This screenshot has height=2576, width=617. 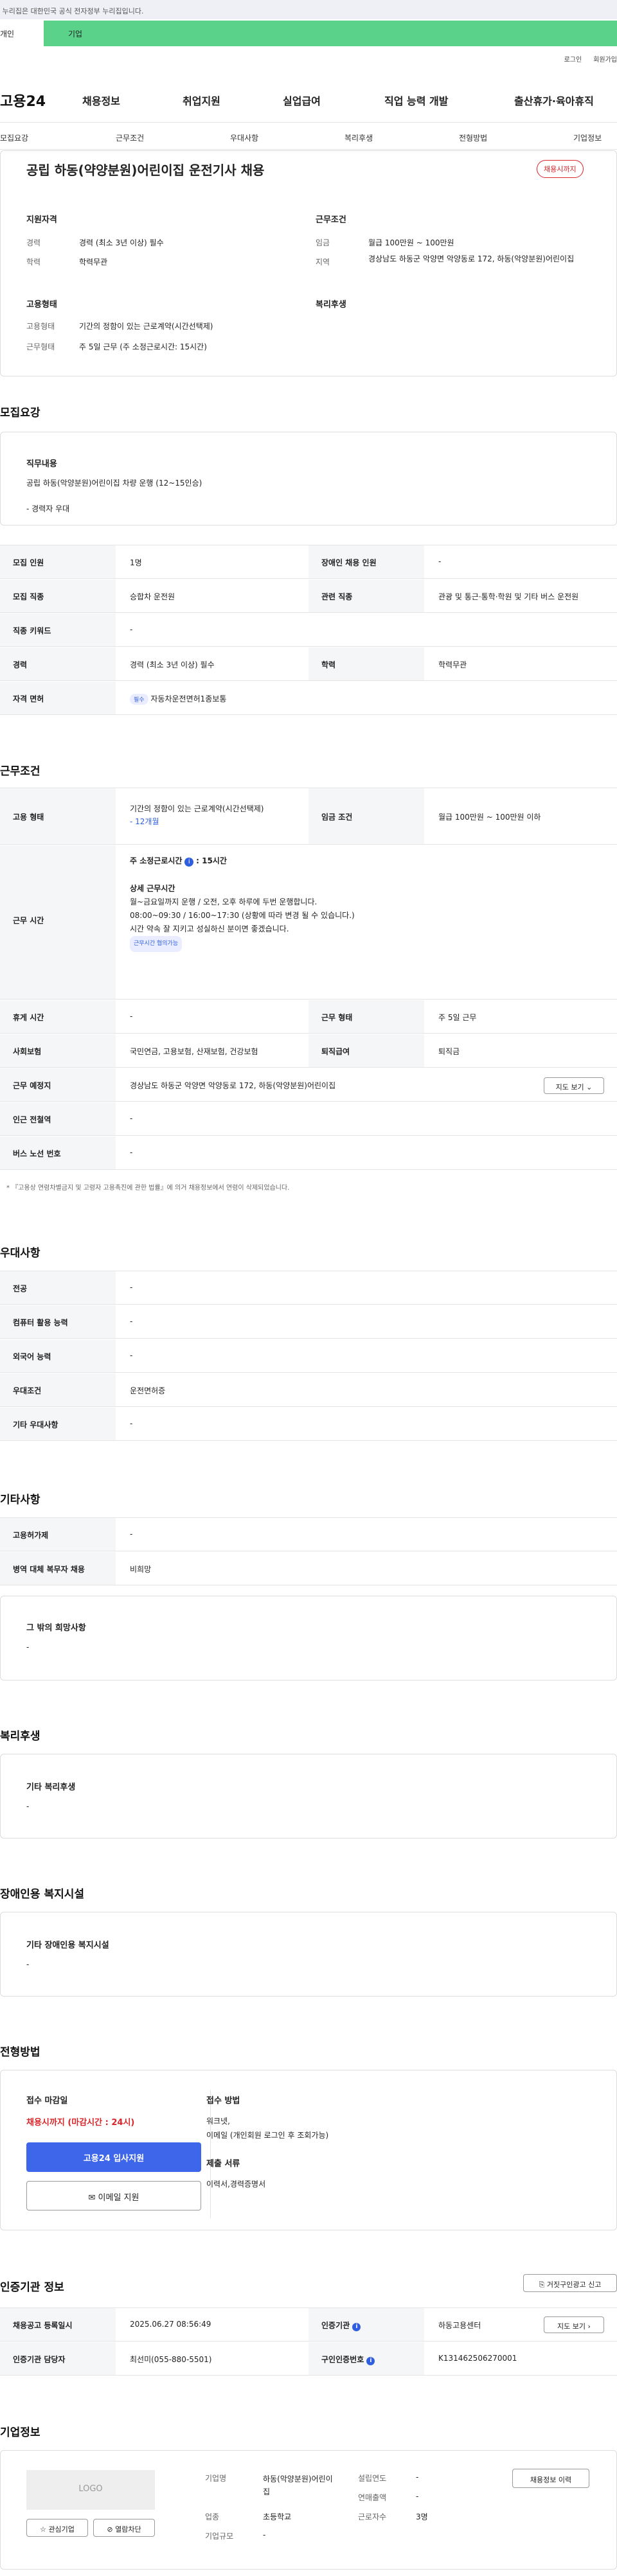 I want to click on row-header: 관련 직종, so click(x=366, y=595).